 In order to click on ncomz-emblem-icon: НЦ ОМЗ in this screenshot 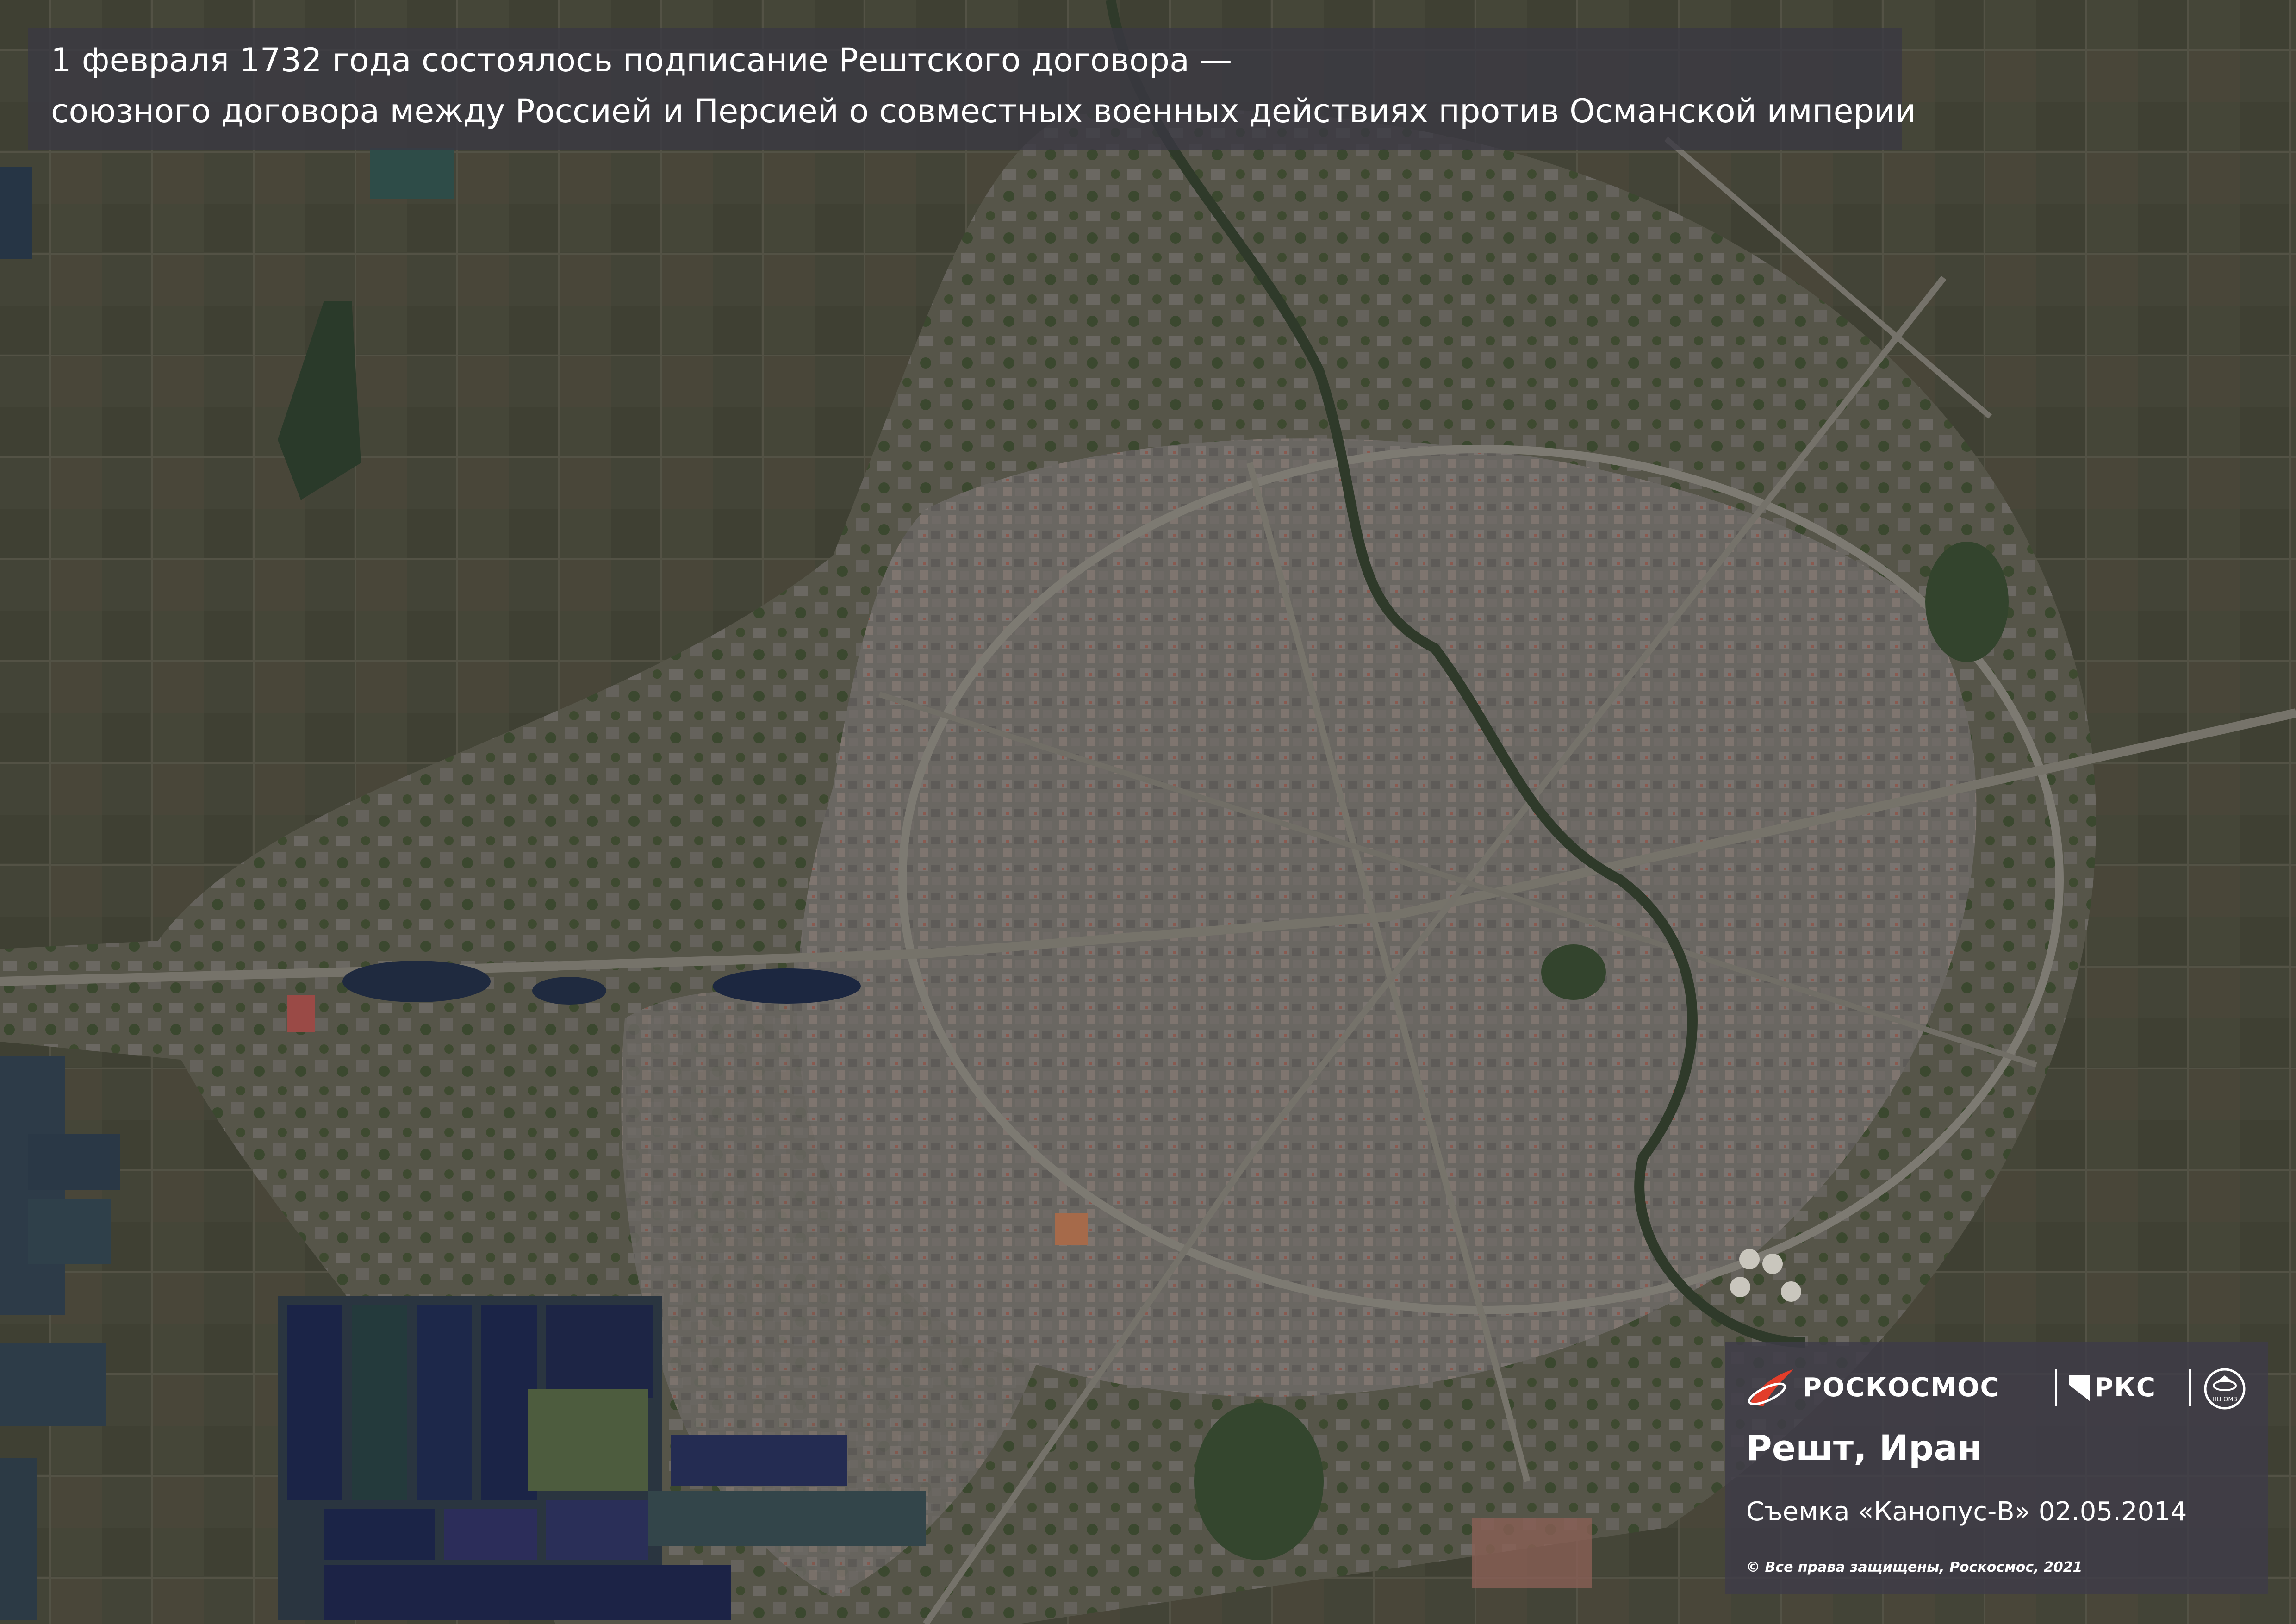, I will do `click(2225, 1389)`.